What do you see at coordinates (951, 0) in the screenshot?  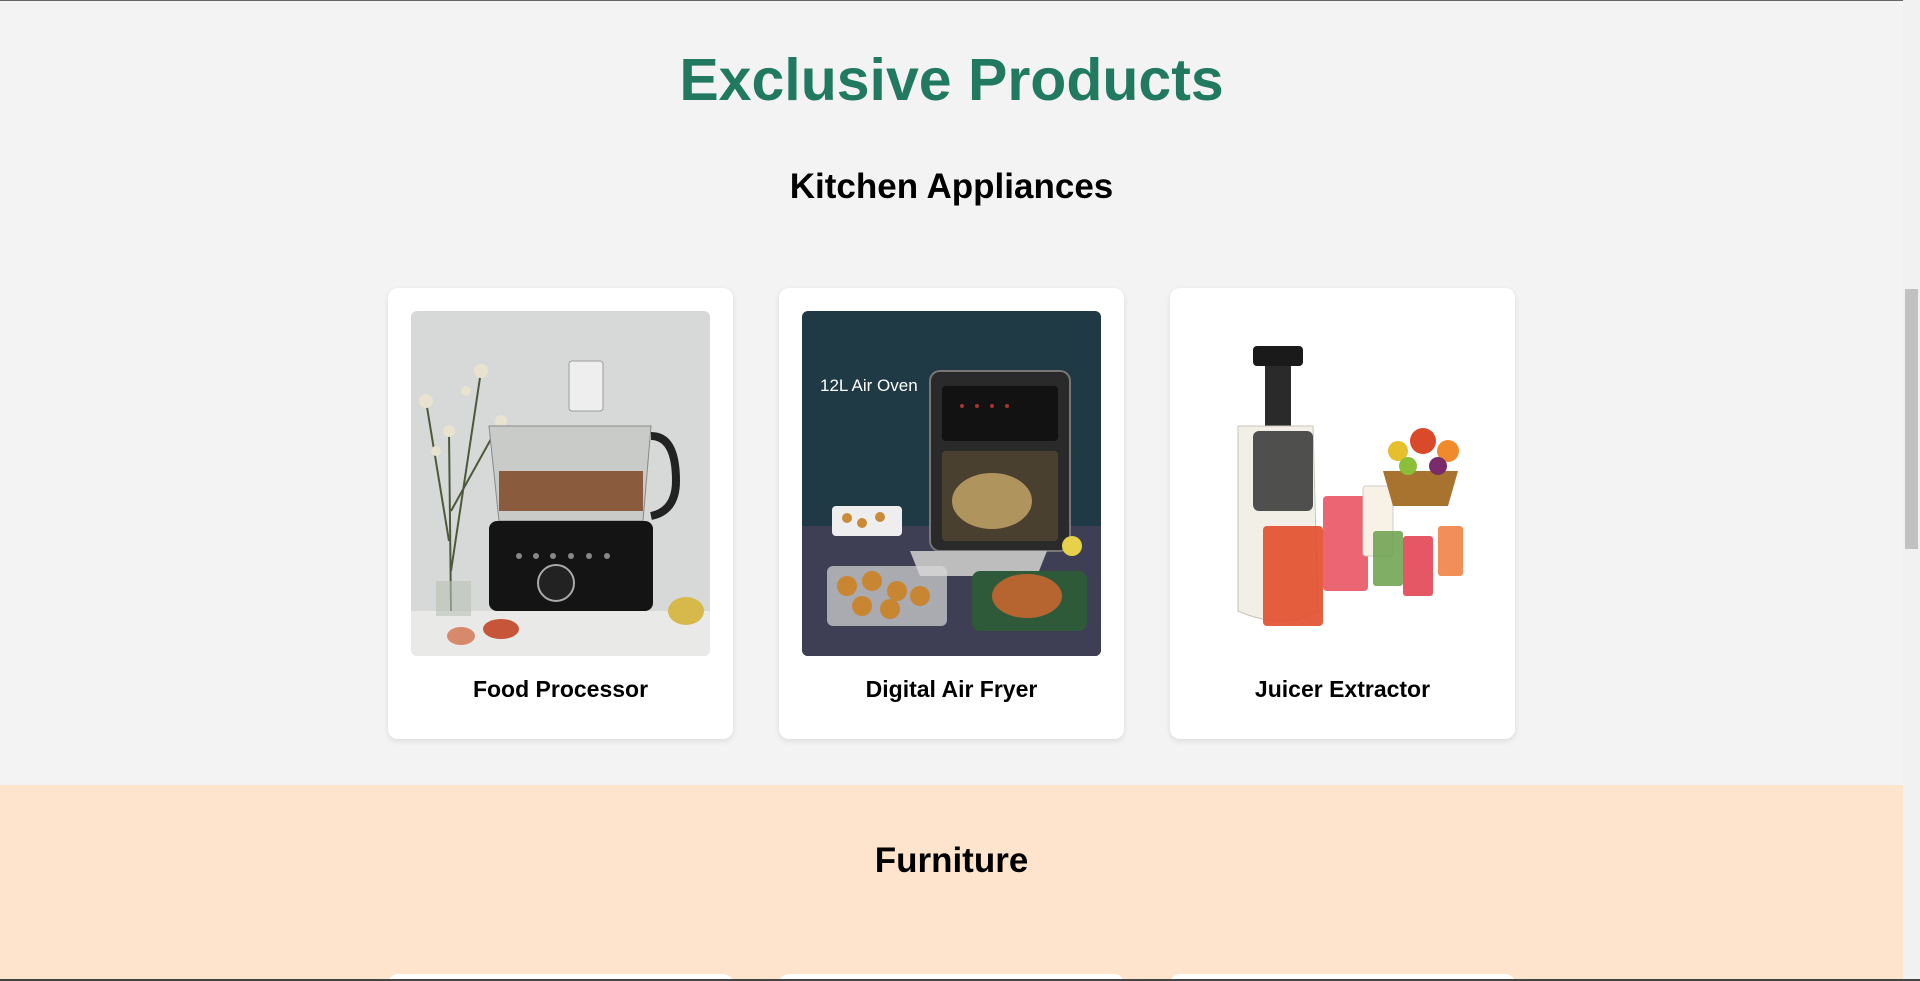 I see `window-top-border` at bounding box center [951, 0].